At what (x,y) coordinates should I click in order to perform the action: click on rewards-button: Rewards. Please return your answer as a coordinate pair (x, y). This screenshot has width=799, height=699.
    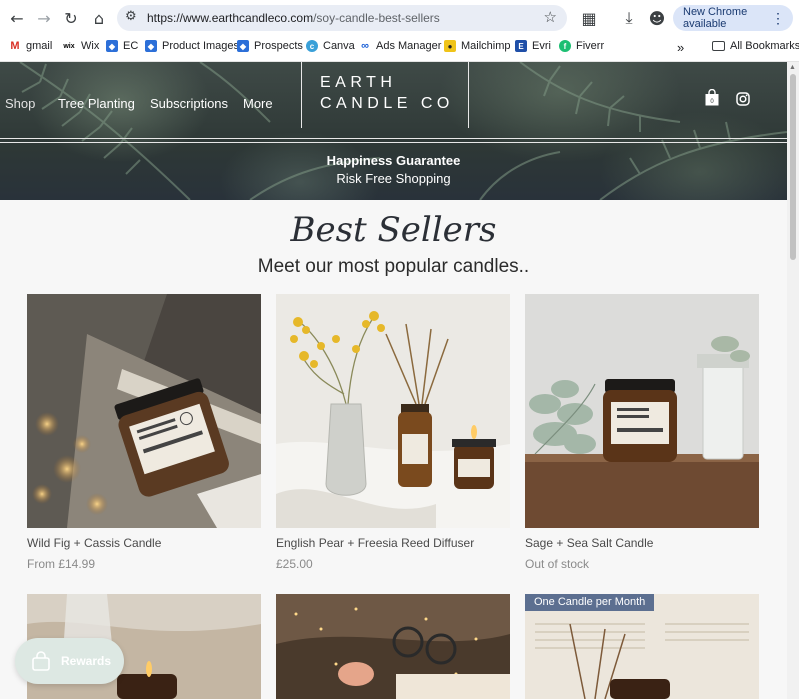
    Looking at the image, I should click on (69, 661).